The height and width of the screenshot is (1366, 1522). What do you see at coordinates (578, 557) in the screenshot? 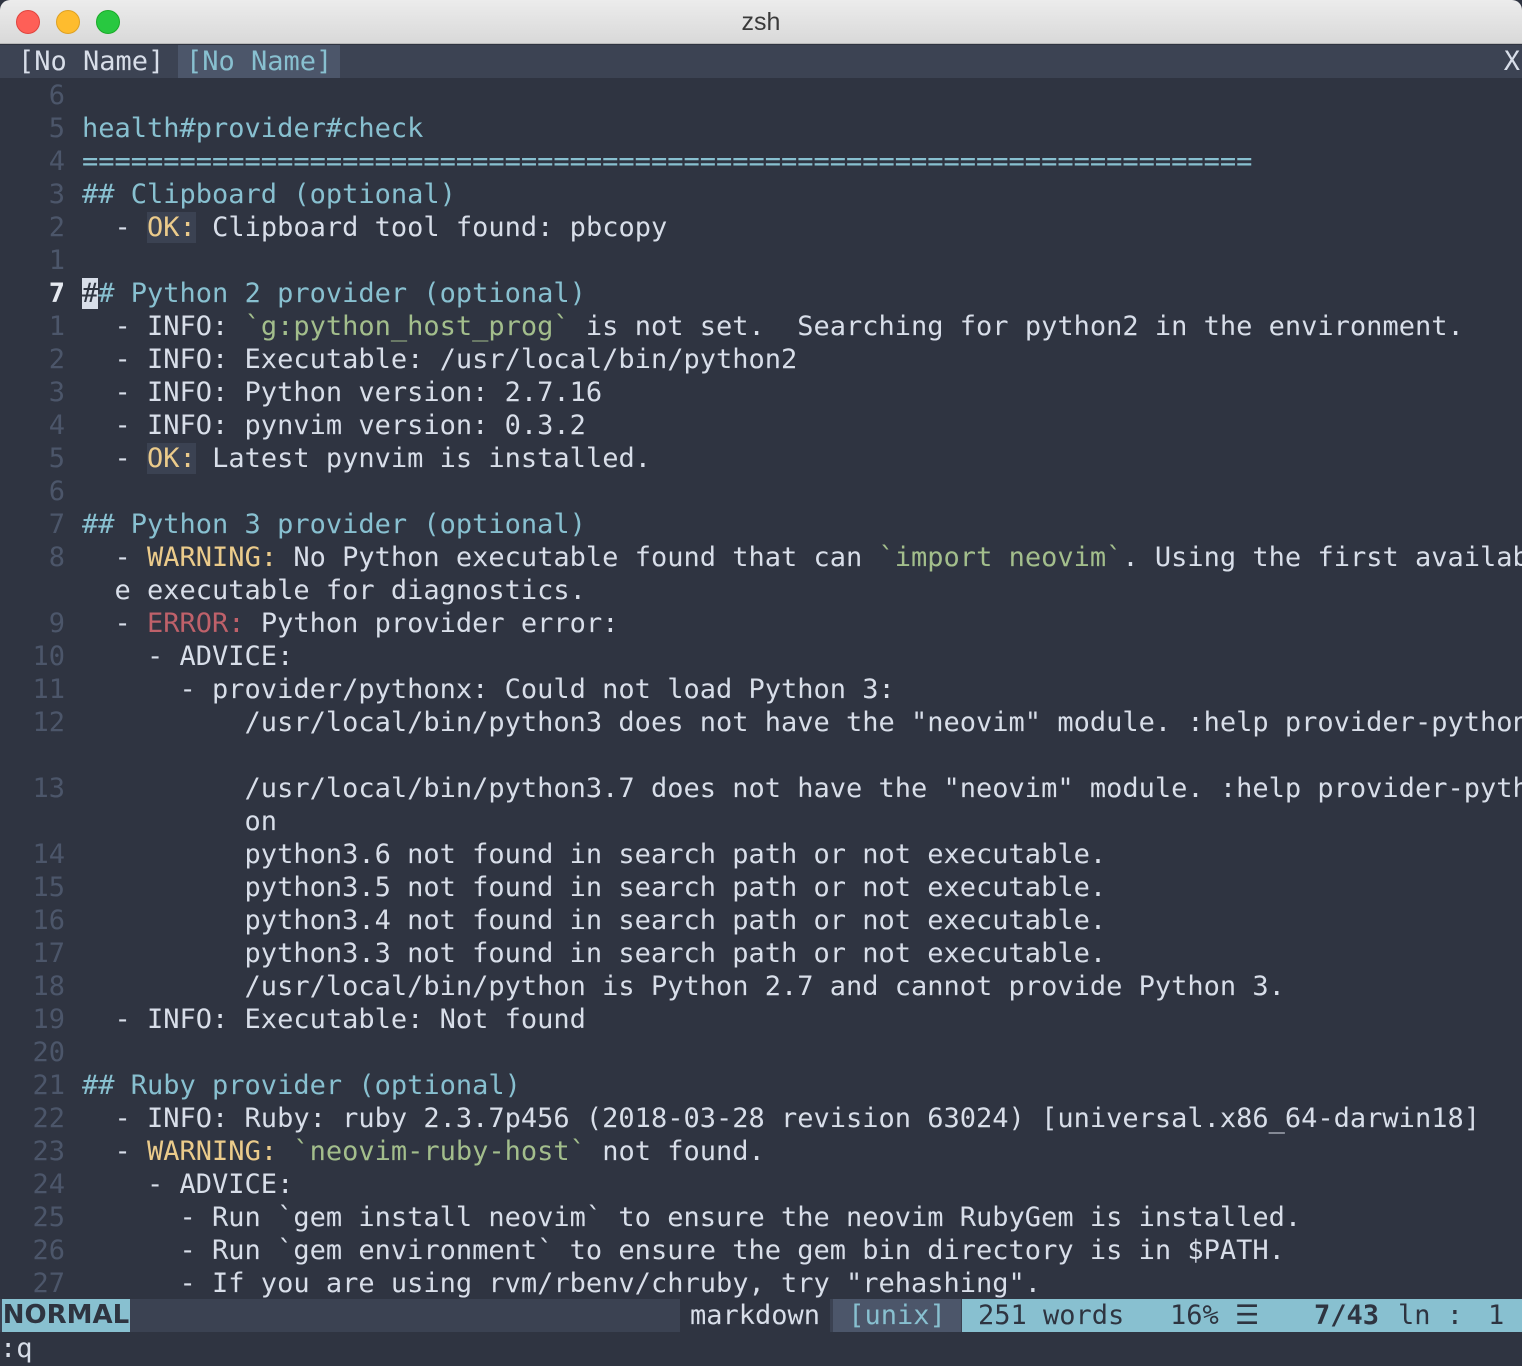
I see `text-segment: No Python executable found that can` at bounding box center [578, 557].